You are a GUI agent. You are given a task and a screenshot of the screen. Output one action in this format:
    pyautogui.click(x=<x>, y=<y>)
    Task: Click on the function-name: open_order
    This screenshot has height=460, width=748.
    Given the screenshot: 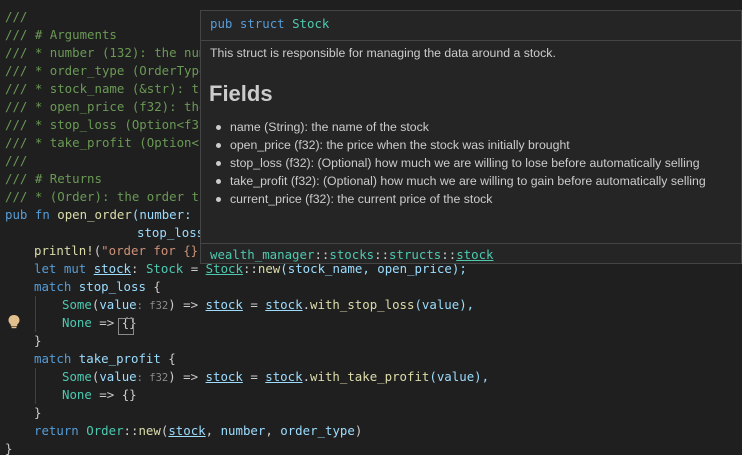 What is the action you would take?
    pyautogui.click(x=94, y=214)
    